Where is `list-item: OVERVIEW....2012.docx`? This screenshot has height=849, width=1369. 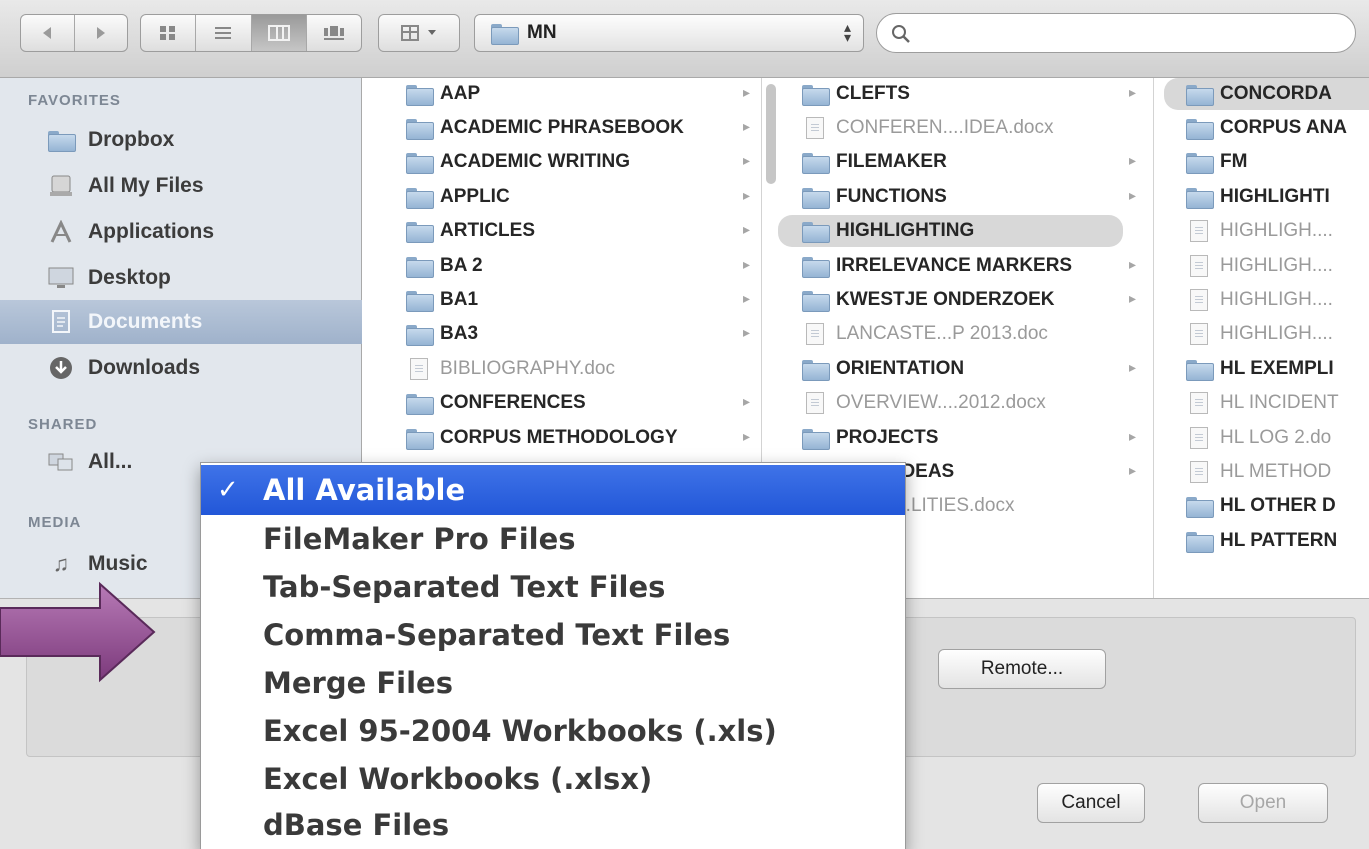 list-item: OVERVIEW....2012.docx is located at coordinates (963, 403).